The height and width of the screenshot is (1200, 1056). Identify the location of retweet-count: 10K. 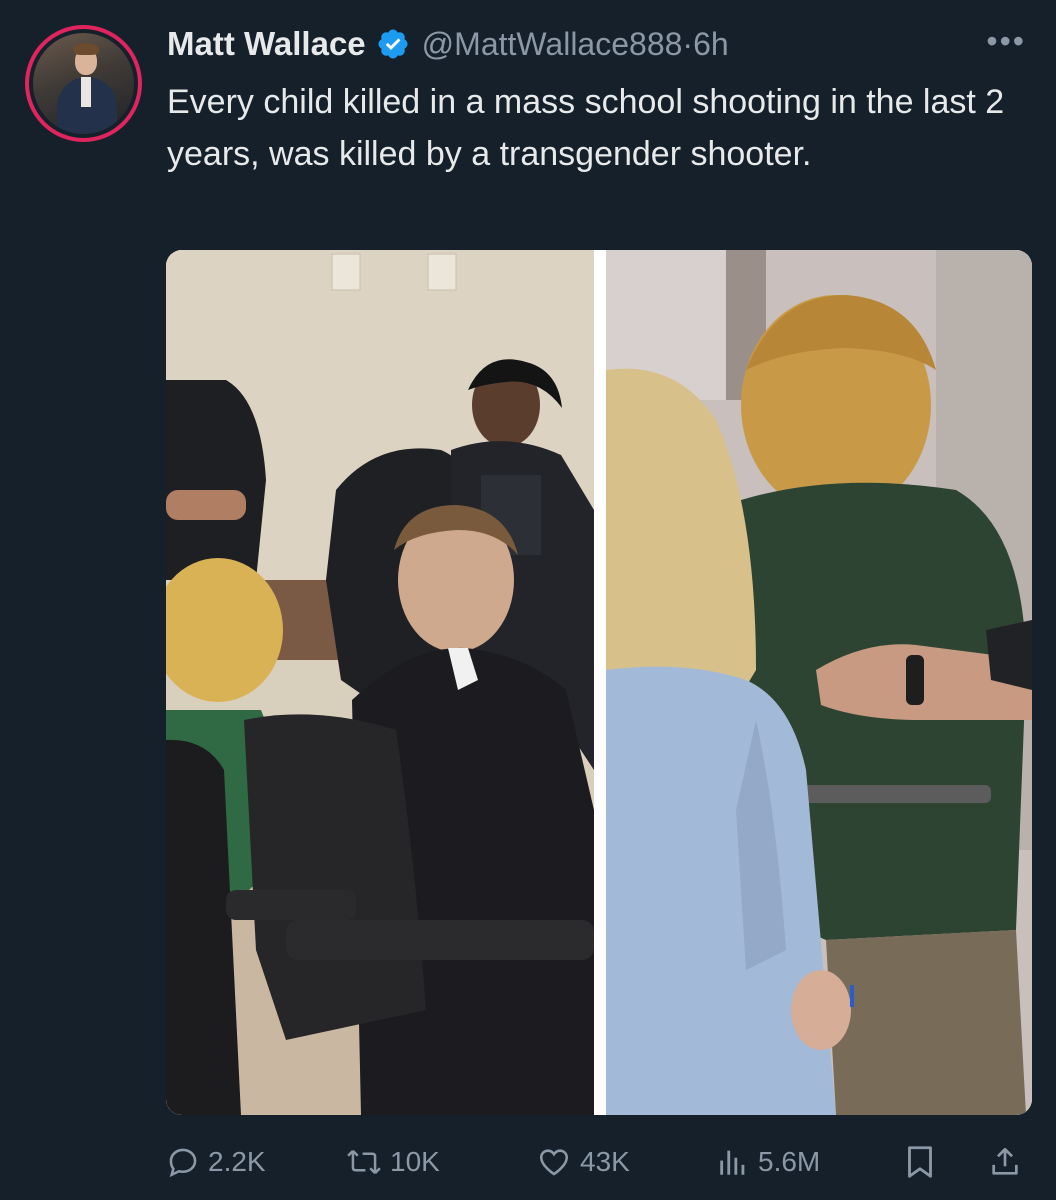
(415, 1161).